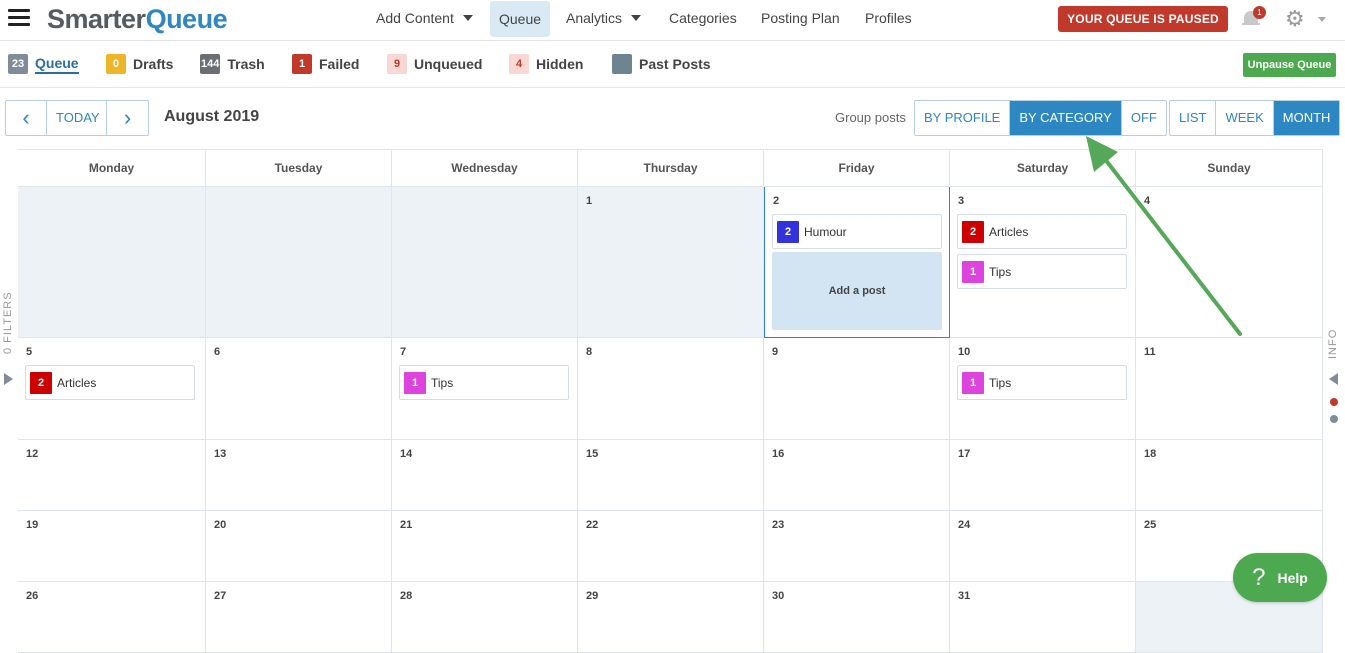 The image size is (1345, 653). I want to click on tab-drafts: 0 Drafts, so click(139, 64).